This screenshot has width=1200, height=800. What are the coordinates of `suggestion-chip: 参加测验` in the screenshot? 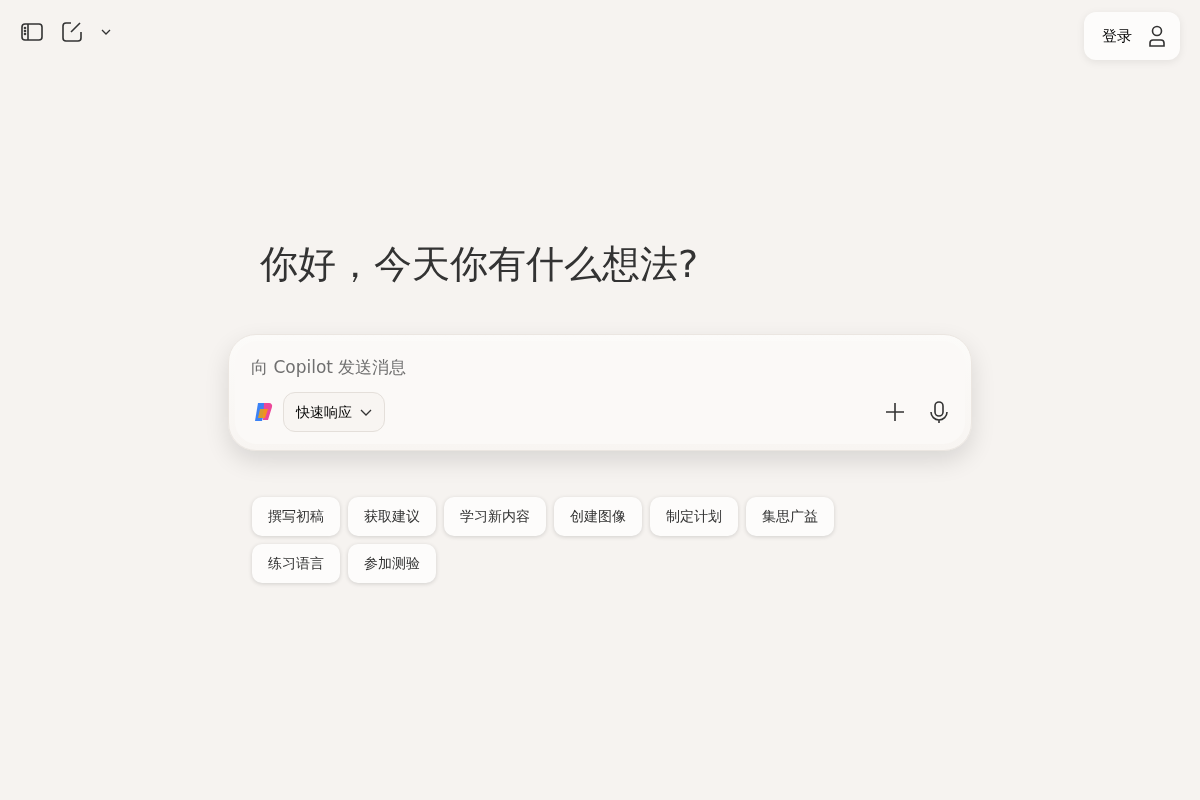 It's located at (392, 564).